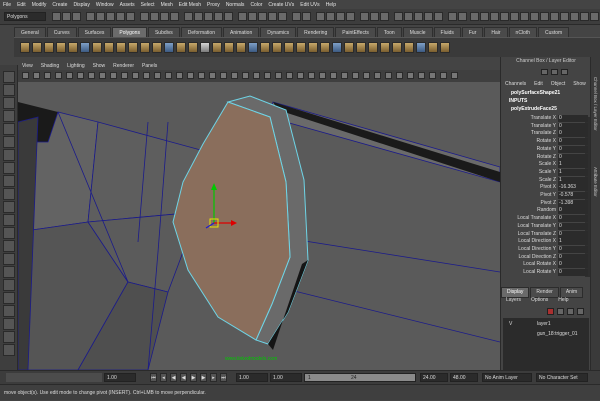  Describe the element at coordinates (545, 165) in the screenshot. I see `attribute-row: Scale X1` at that location.